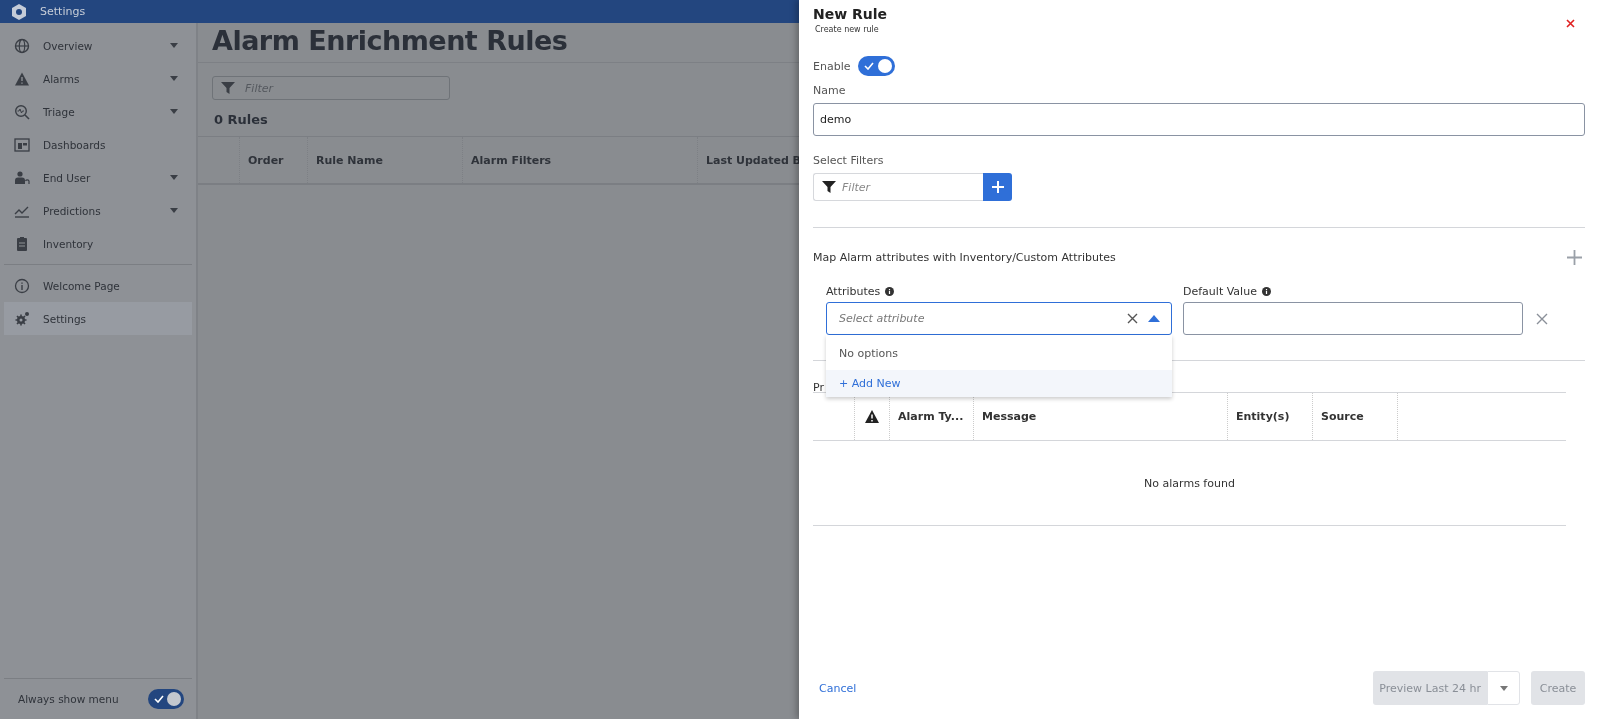 The width and height of the screenshot is (1600, 719). What do you see at coordinates (1199, 119) in the screenshot?
I see `name-field: demo` at bounding box center [1199, 119].